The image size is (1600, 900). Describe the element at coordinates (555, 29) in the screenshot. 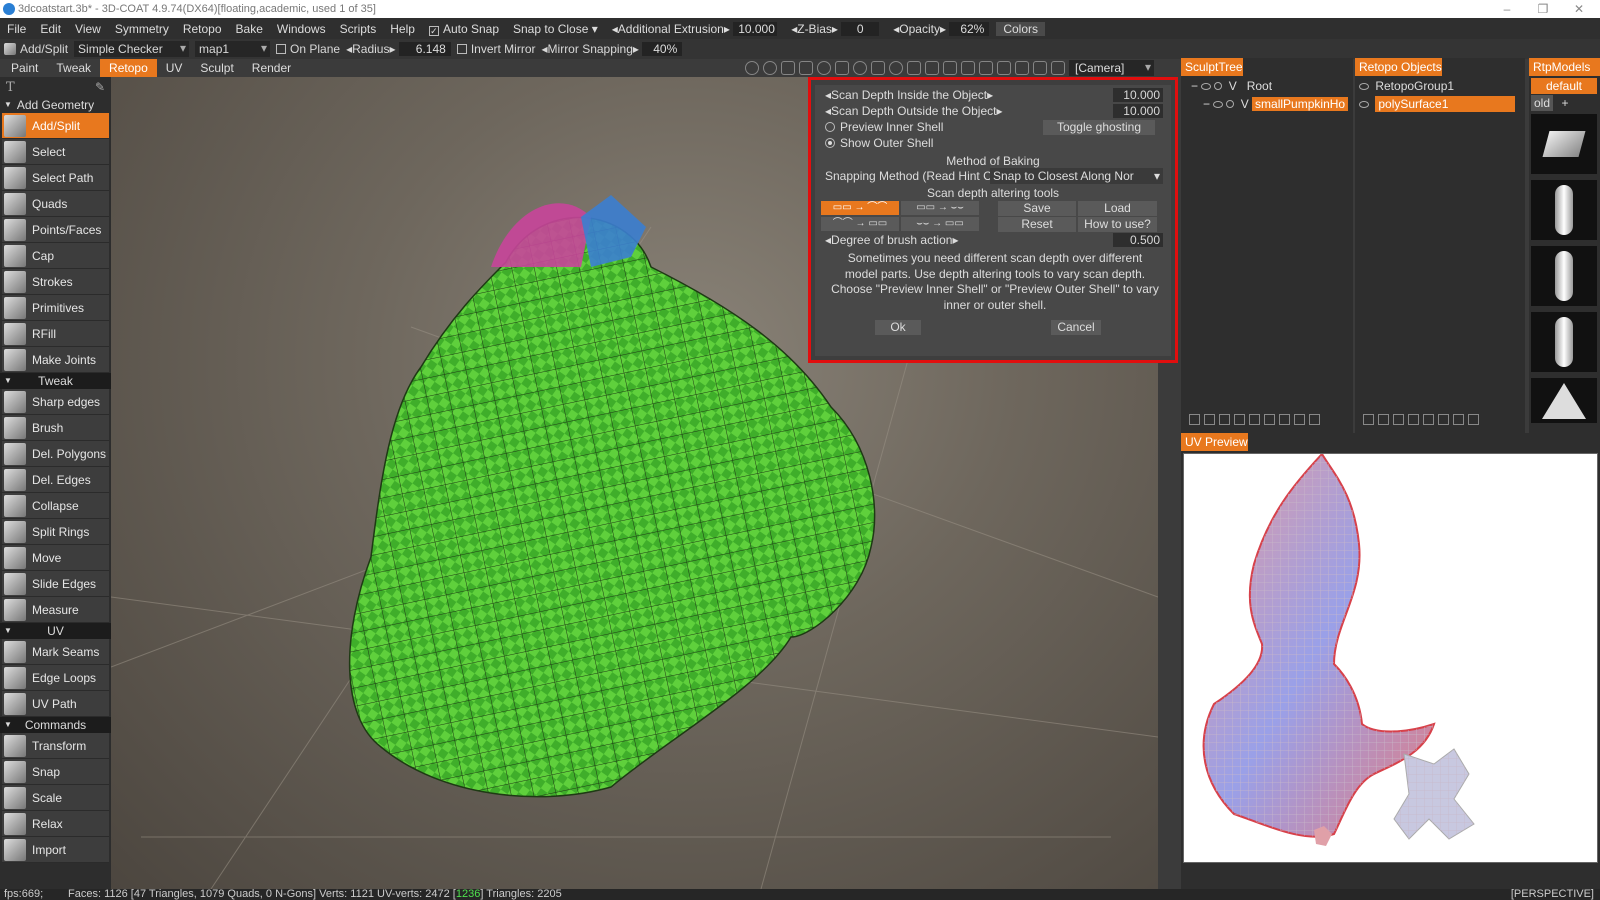

I see `snap-to-close-select: Snap to Close ▾` at that location.